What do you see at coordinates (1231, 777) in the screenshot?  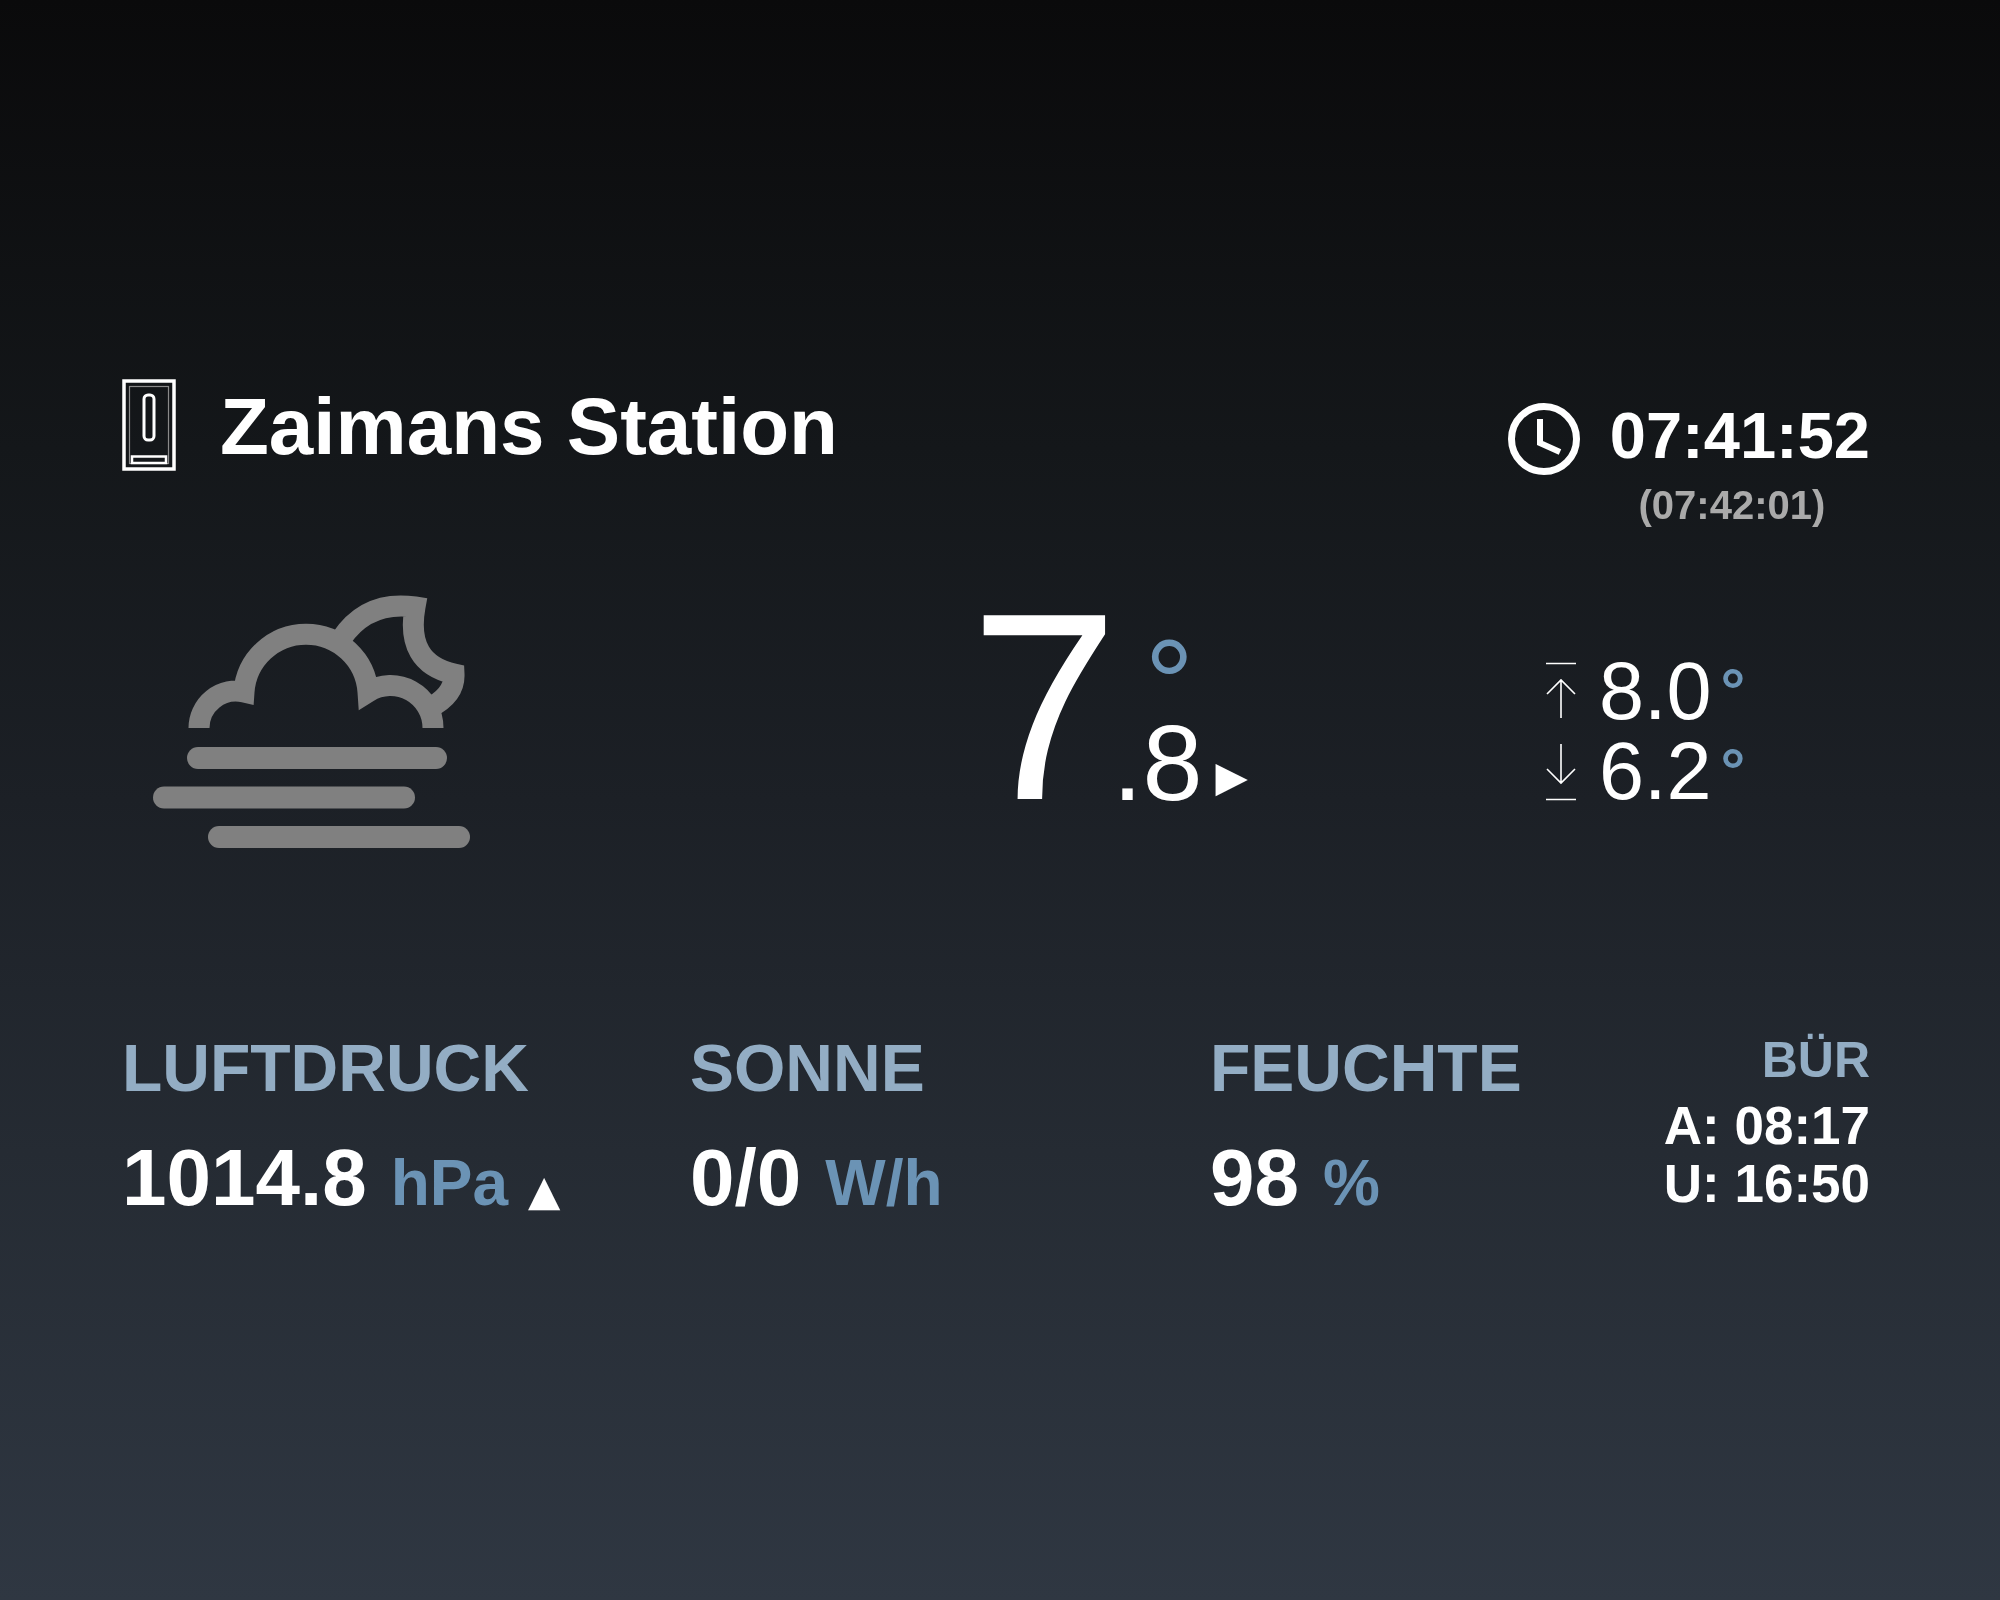 I see `trend-indicator: ▶` at bounding box center [1231, 777].